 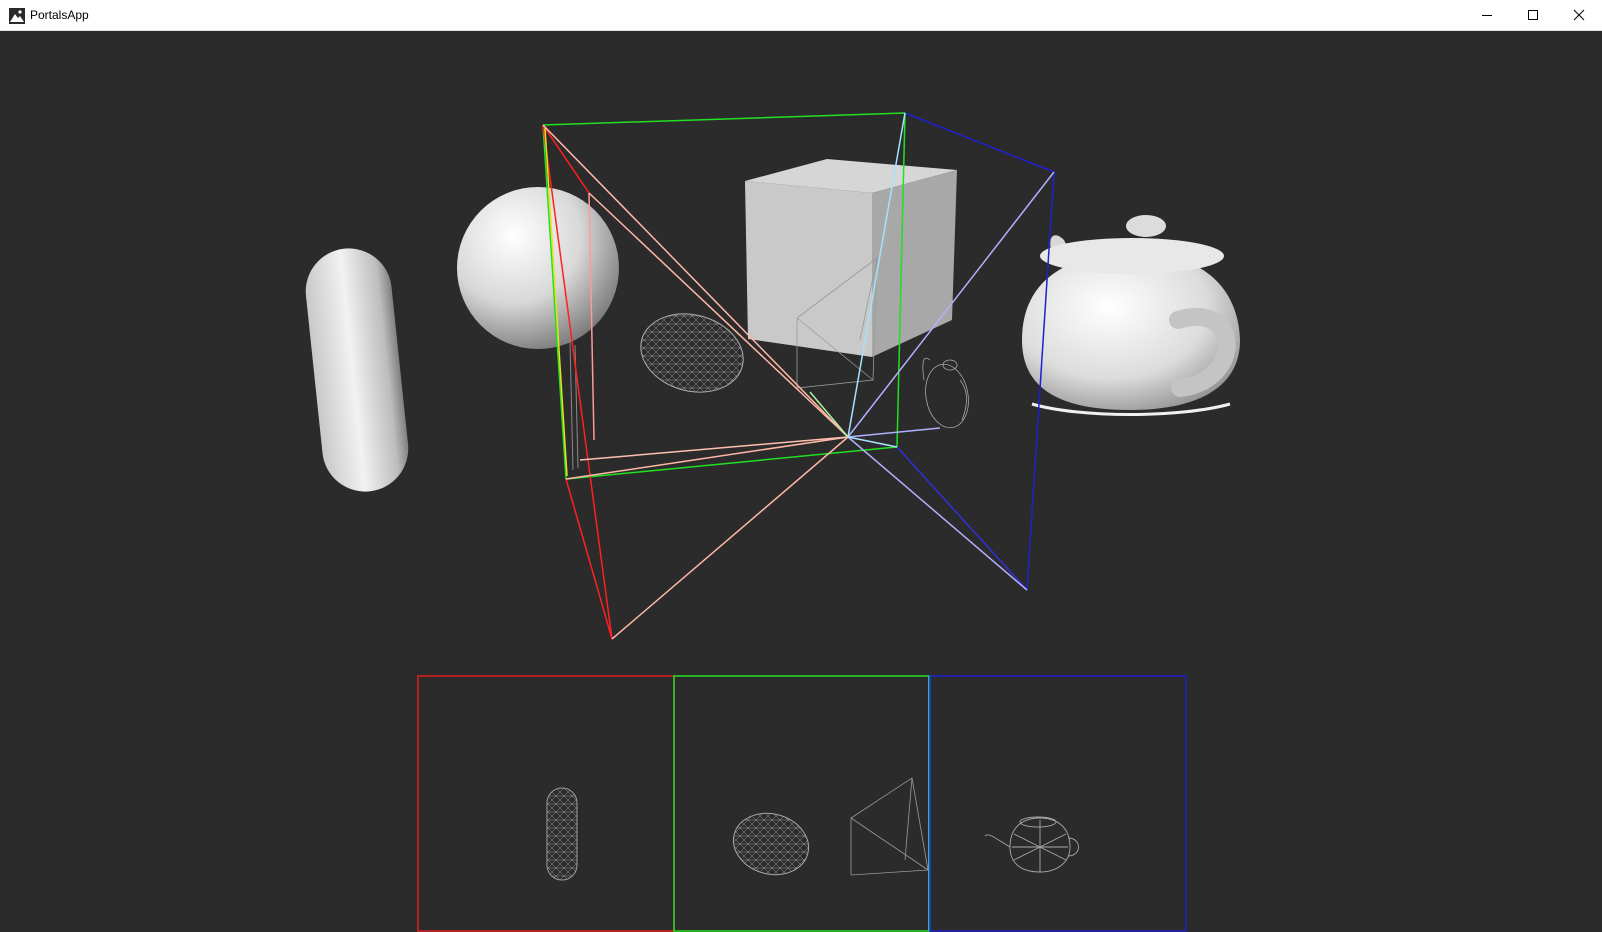 I want to click on sphere-object, so click(x=538, y=268).